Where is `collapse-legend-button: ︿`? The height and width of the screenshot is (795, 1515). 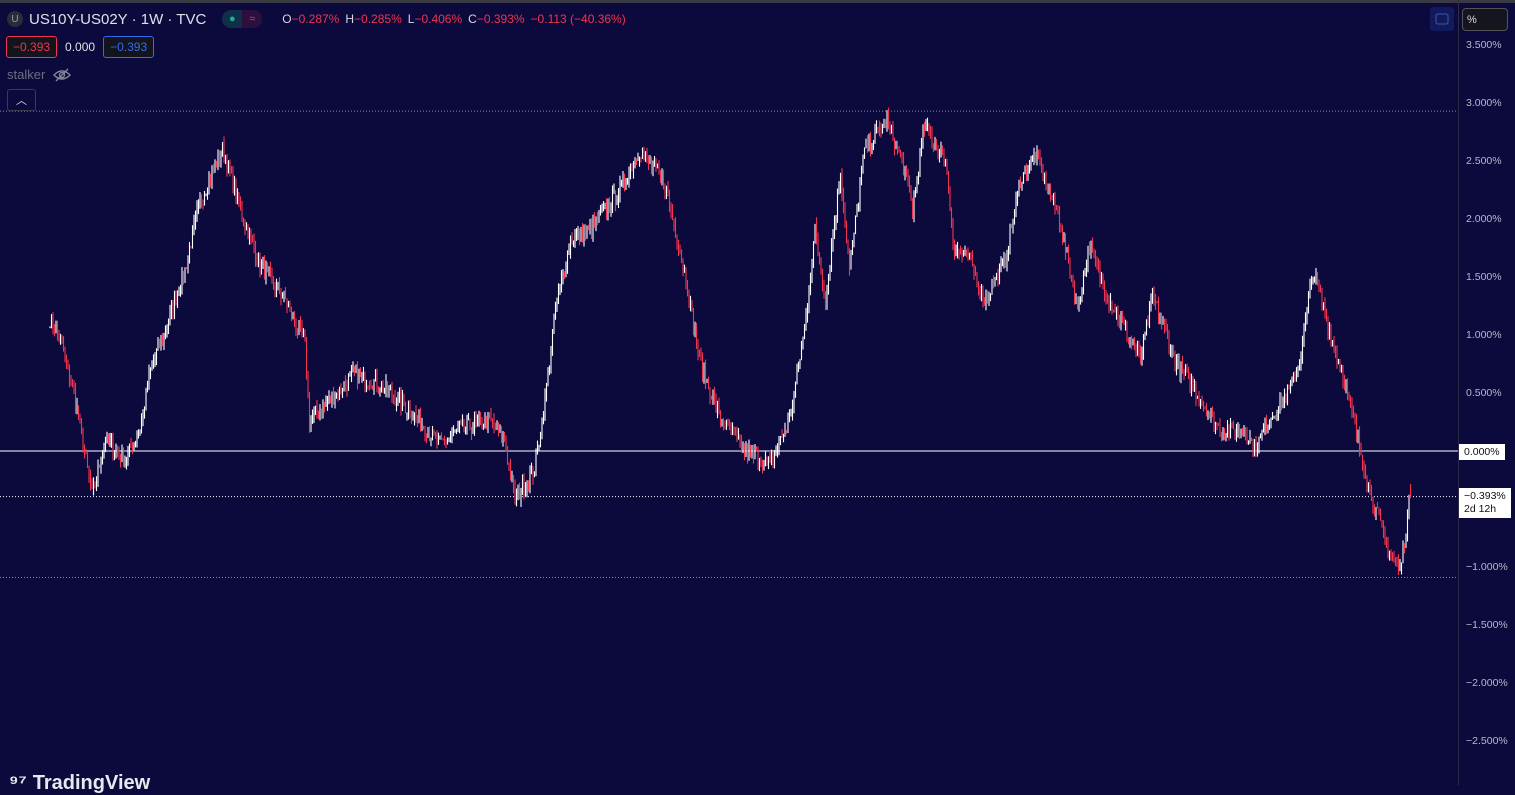
collapse-legend-button: ︿ is located at coordinates (21, 100).